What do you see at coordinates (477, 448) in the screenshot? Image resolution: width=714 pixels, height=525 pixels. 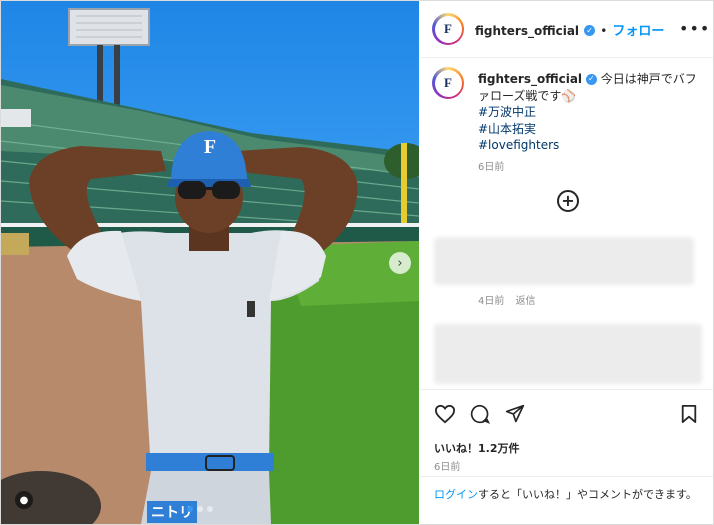 I see `like-count: いいね！1.2万件` at bounding box center [477, 448].